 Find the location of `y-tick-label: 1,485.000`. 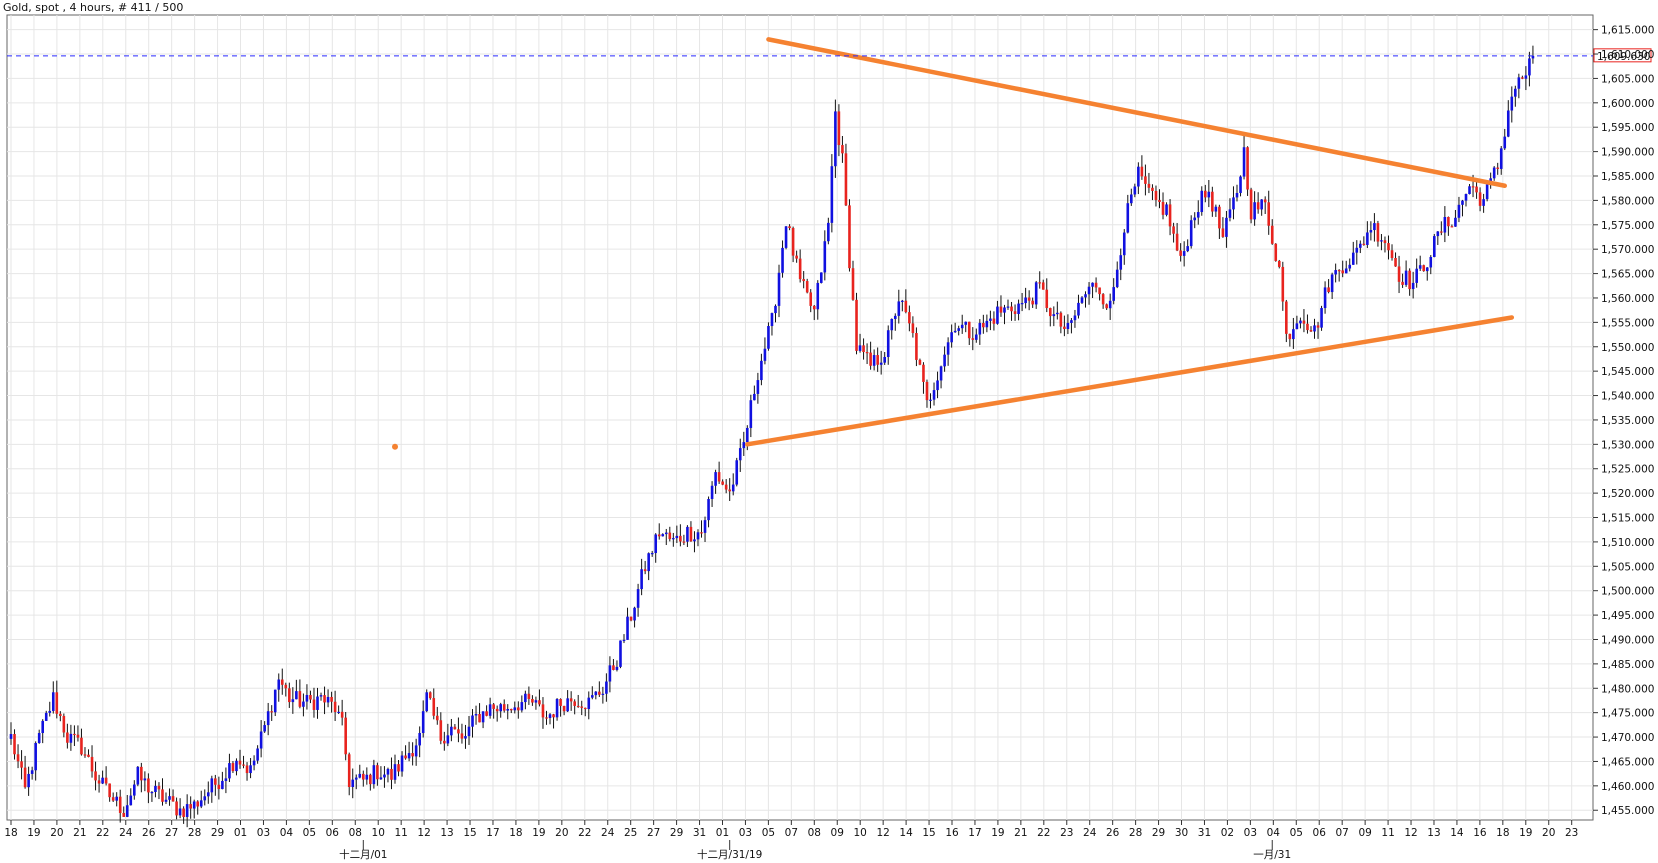

y-tick-label: 1,485.000 is located at coordinates (1627, 665).